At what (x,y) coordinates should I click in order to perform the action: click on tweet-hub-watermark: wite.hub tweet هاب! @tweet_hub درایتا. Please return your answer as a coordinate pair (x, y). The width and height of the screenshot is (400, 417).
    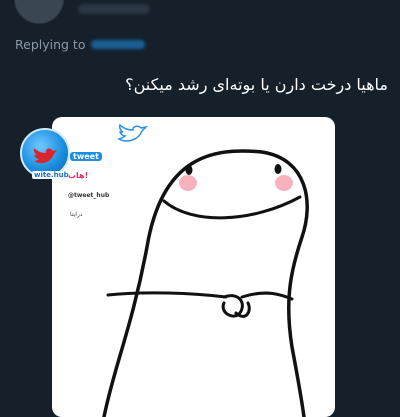
    Looking at the image, I should click on (85, 170).